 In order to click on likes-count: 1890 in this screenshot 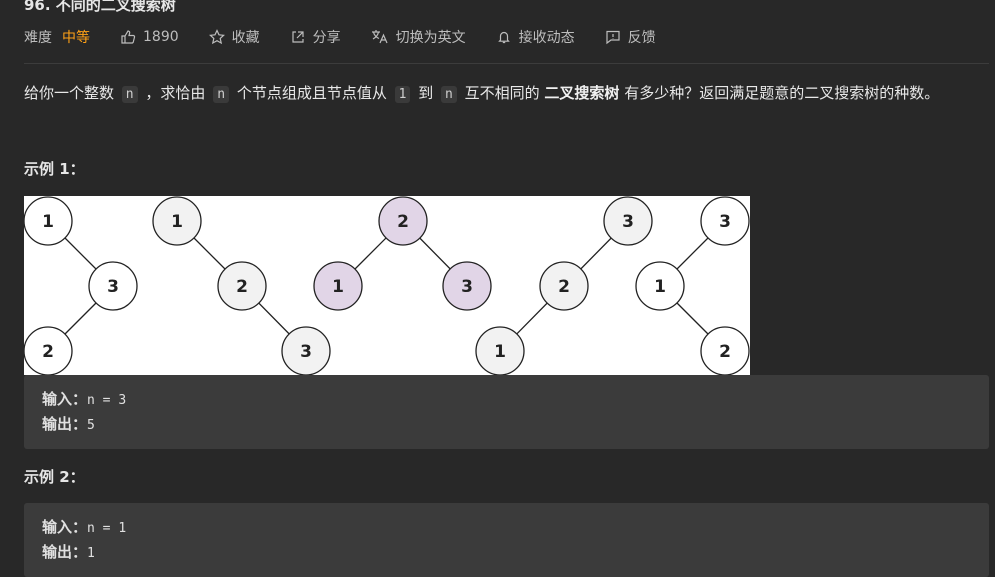, I will do `click(161, 37)`.